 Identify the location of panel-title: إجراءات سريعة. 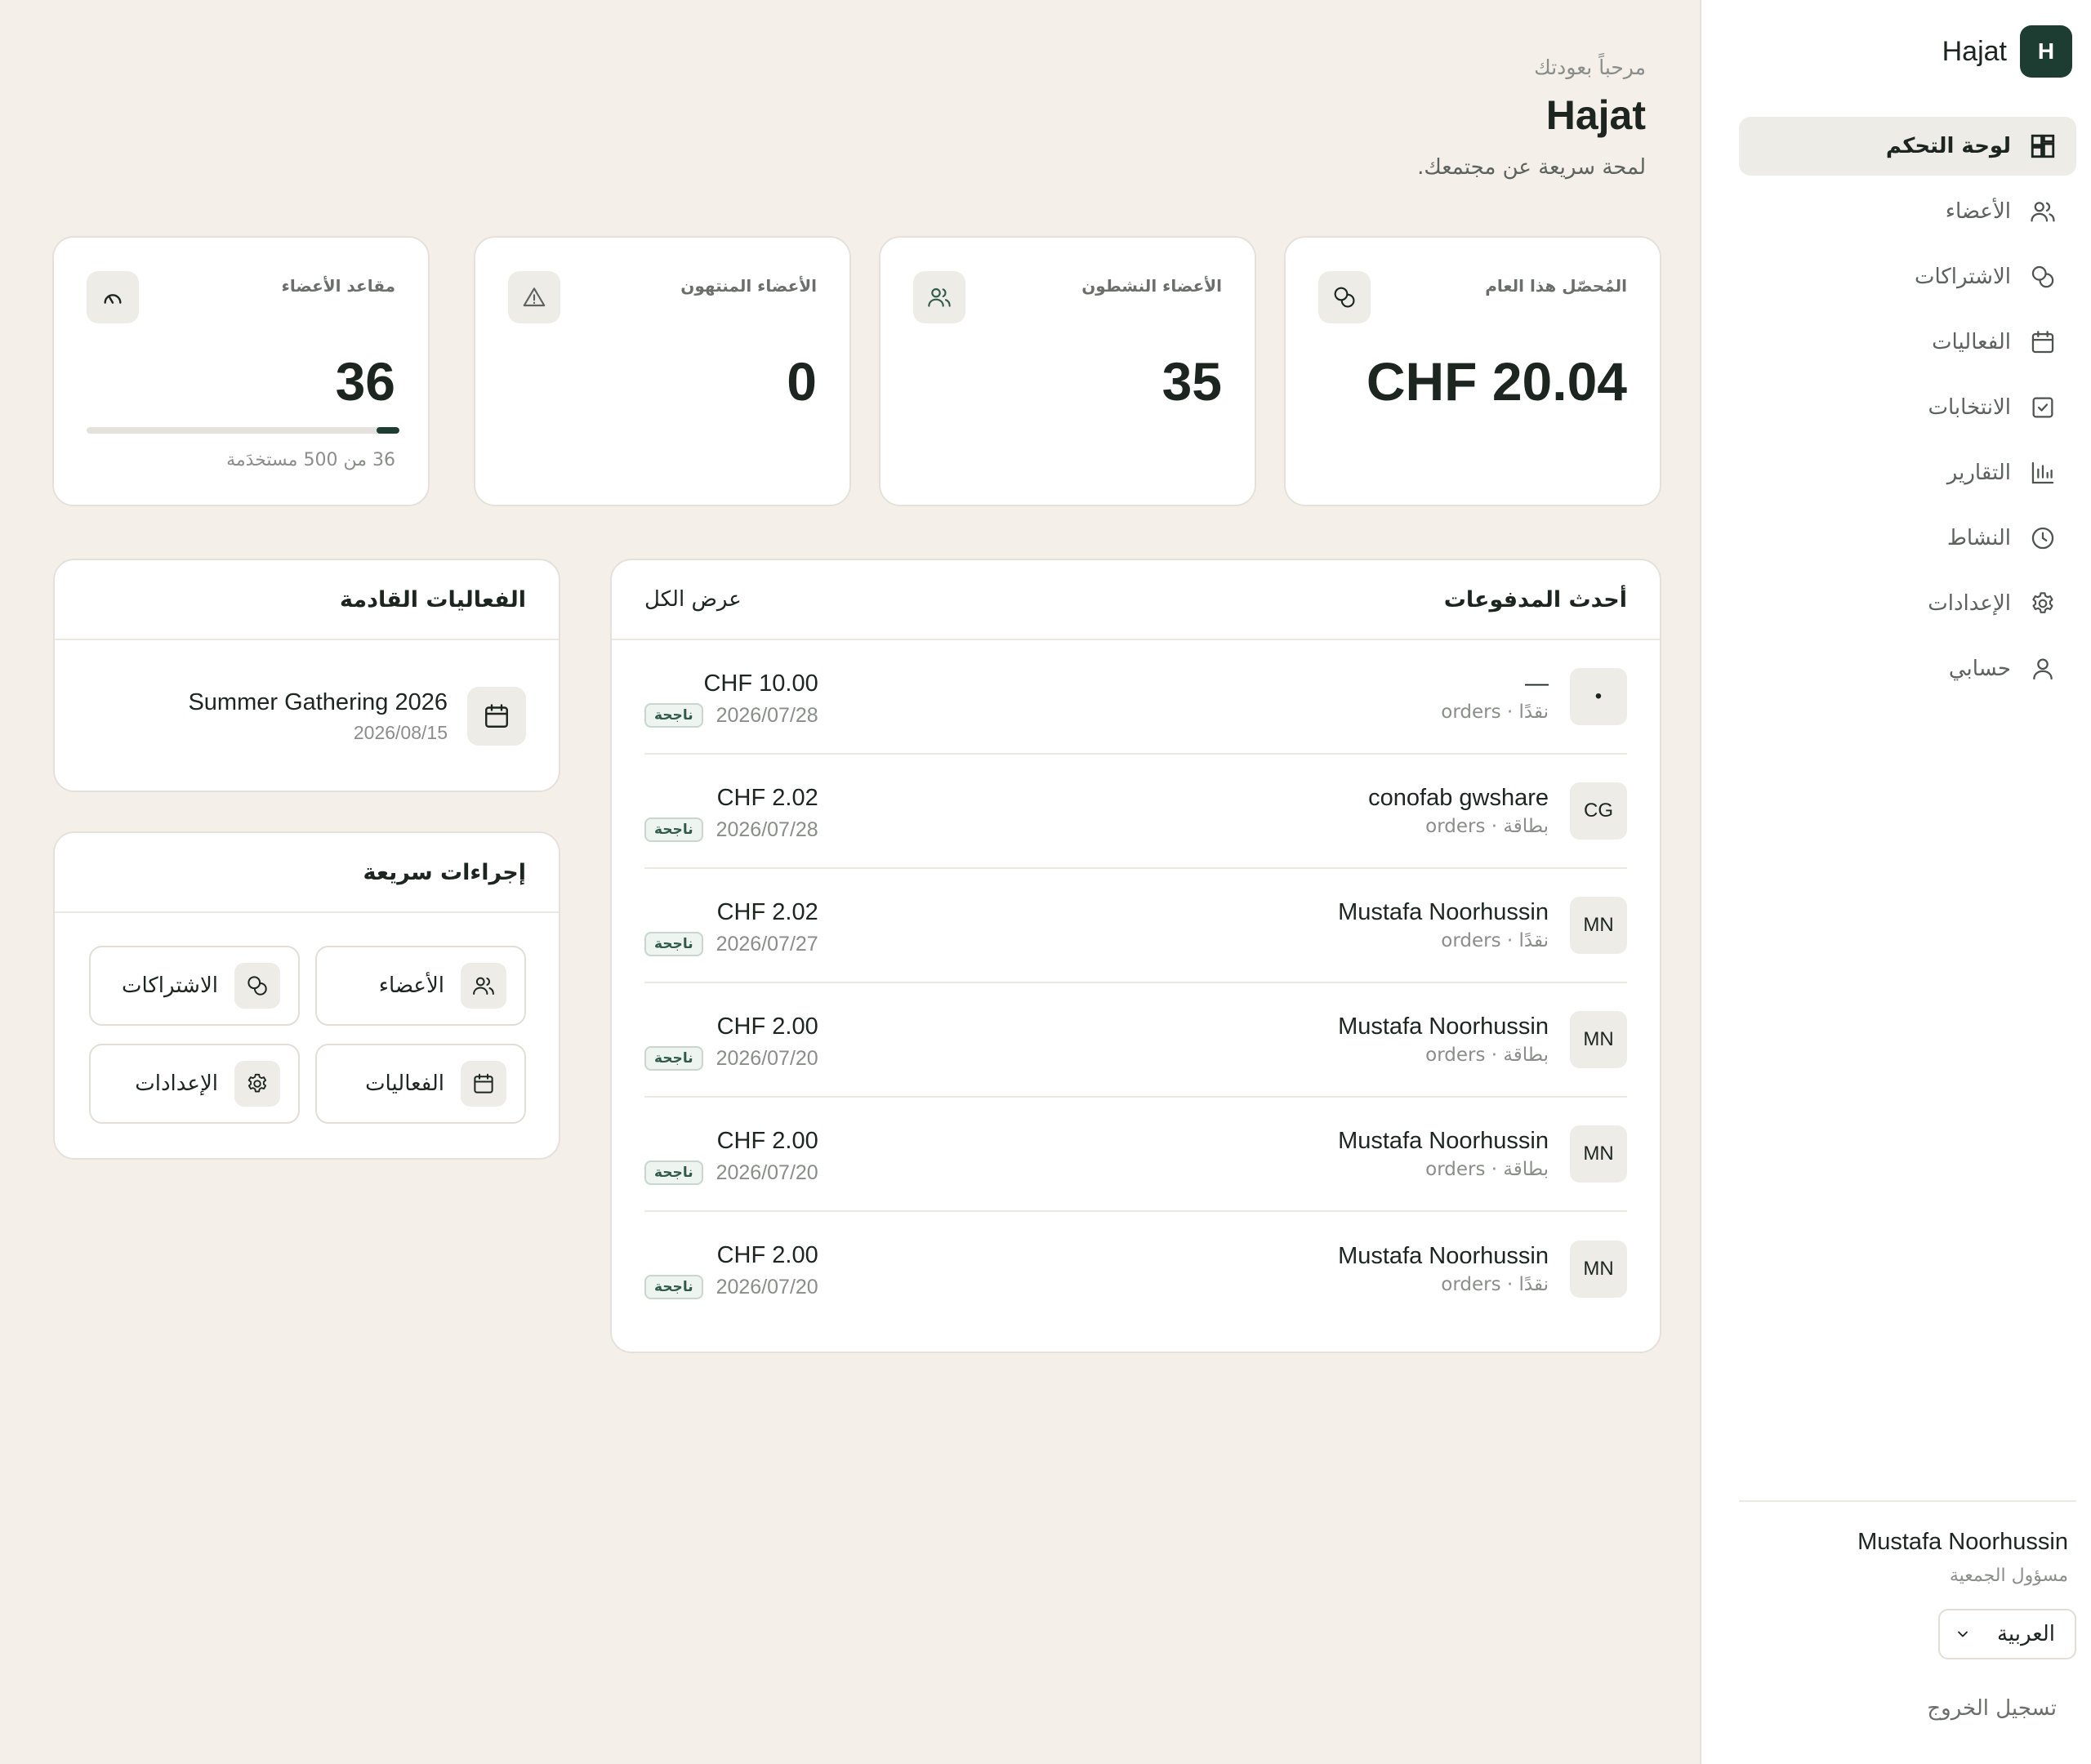
(444, 872).